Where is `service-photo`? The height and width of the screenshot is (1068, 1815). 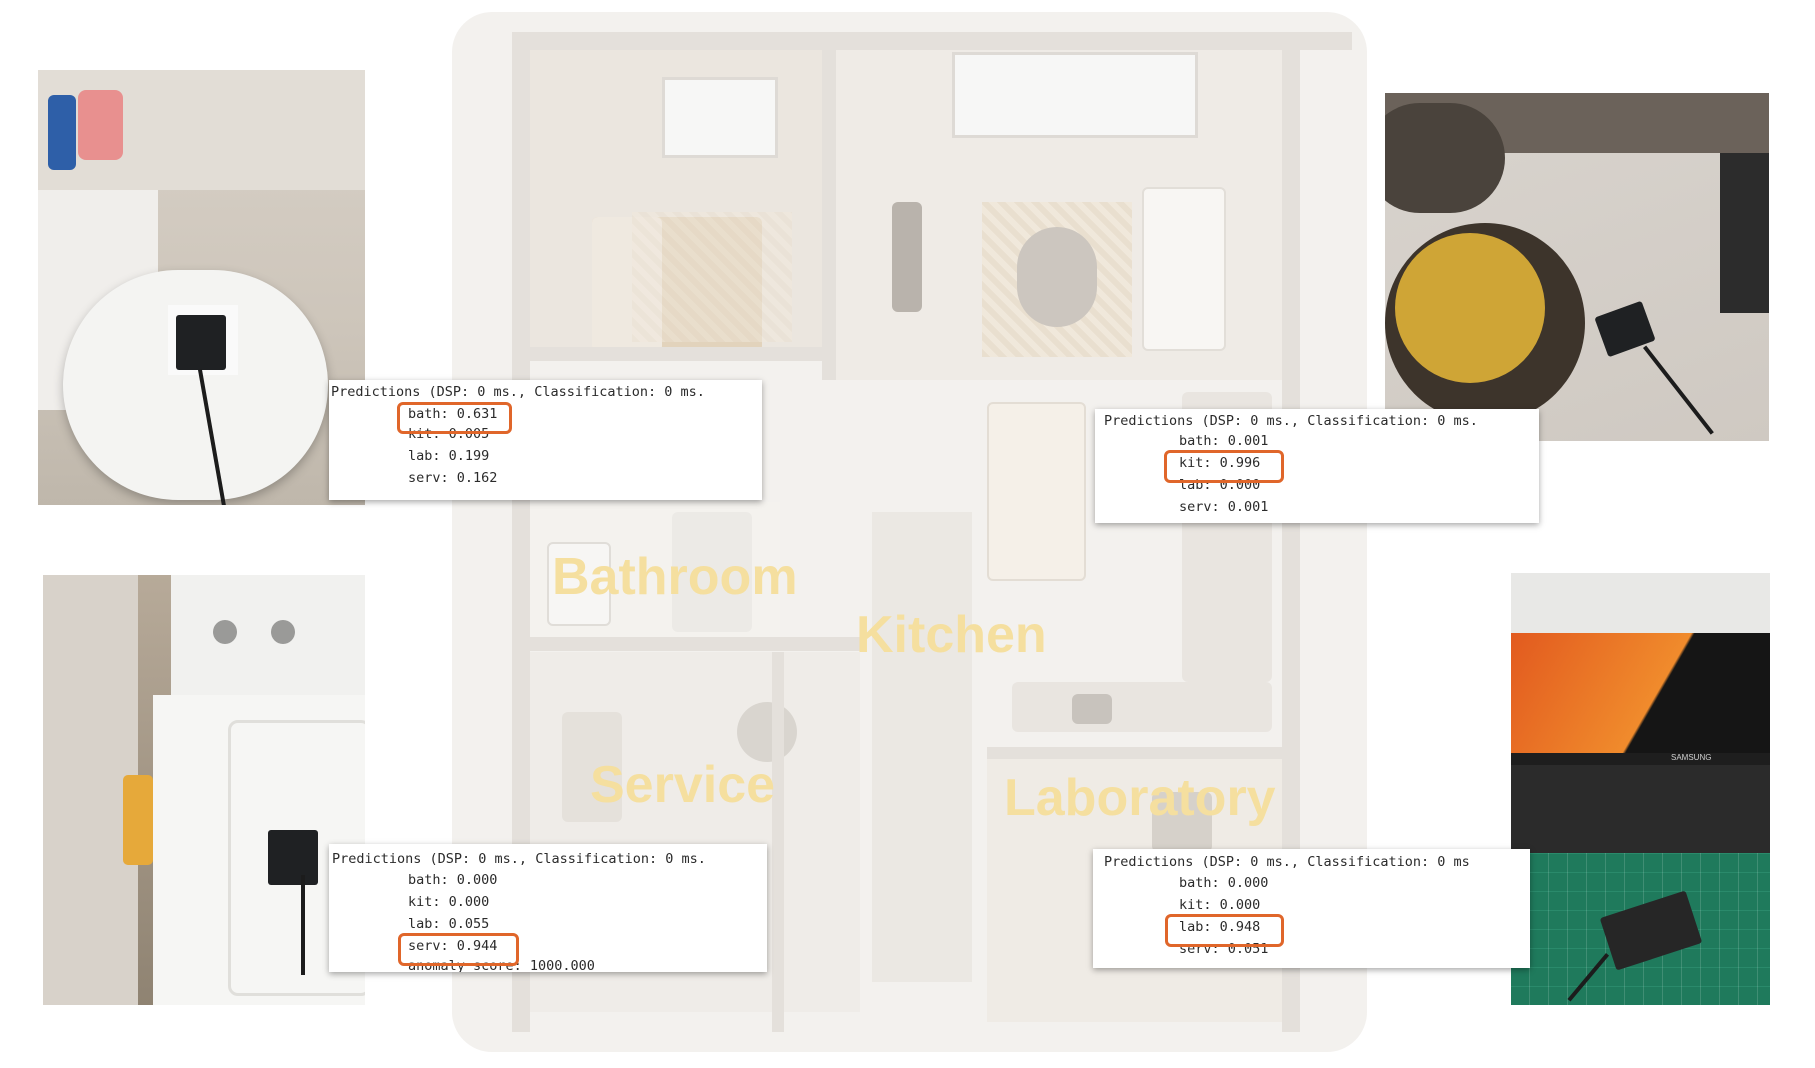 service-photo is located at coordinates (204, 790).